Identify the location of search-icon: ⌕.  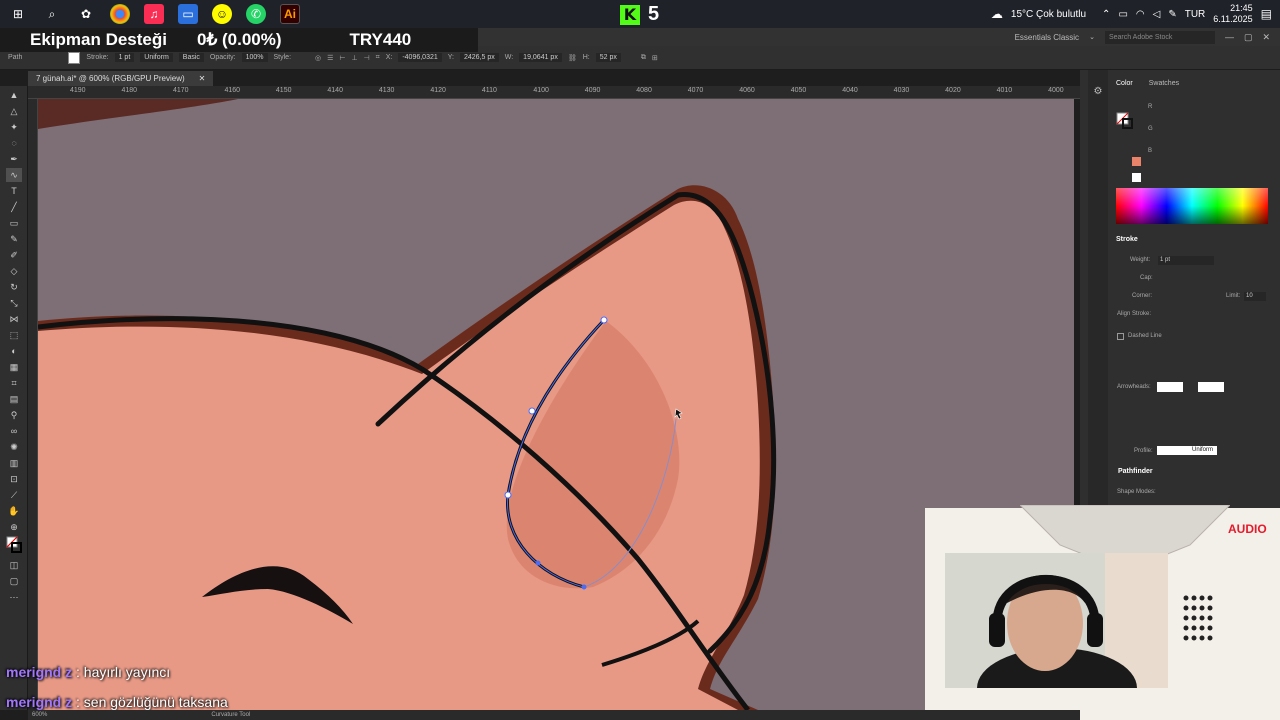
(52, 14).